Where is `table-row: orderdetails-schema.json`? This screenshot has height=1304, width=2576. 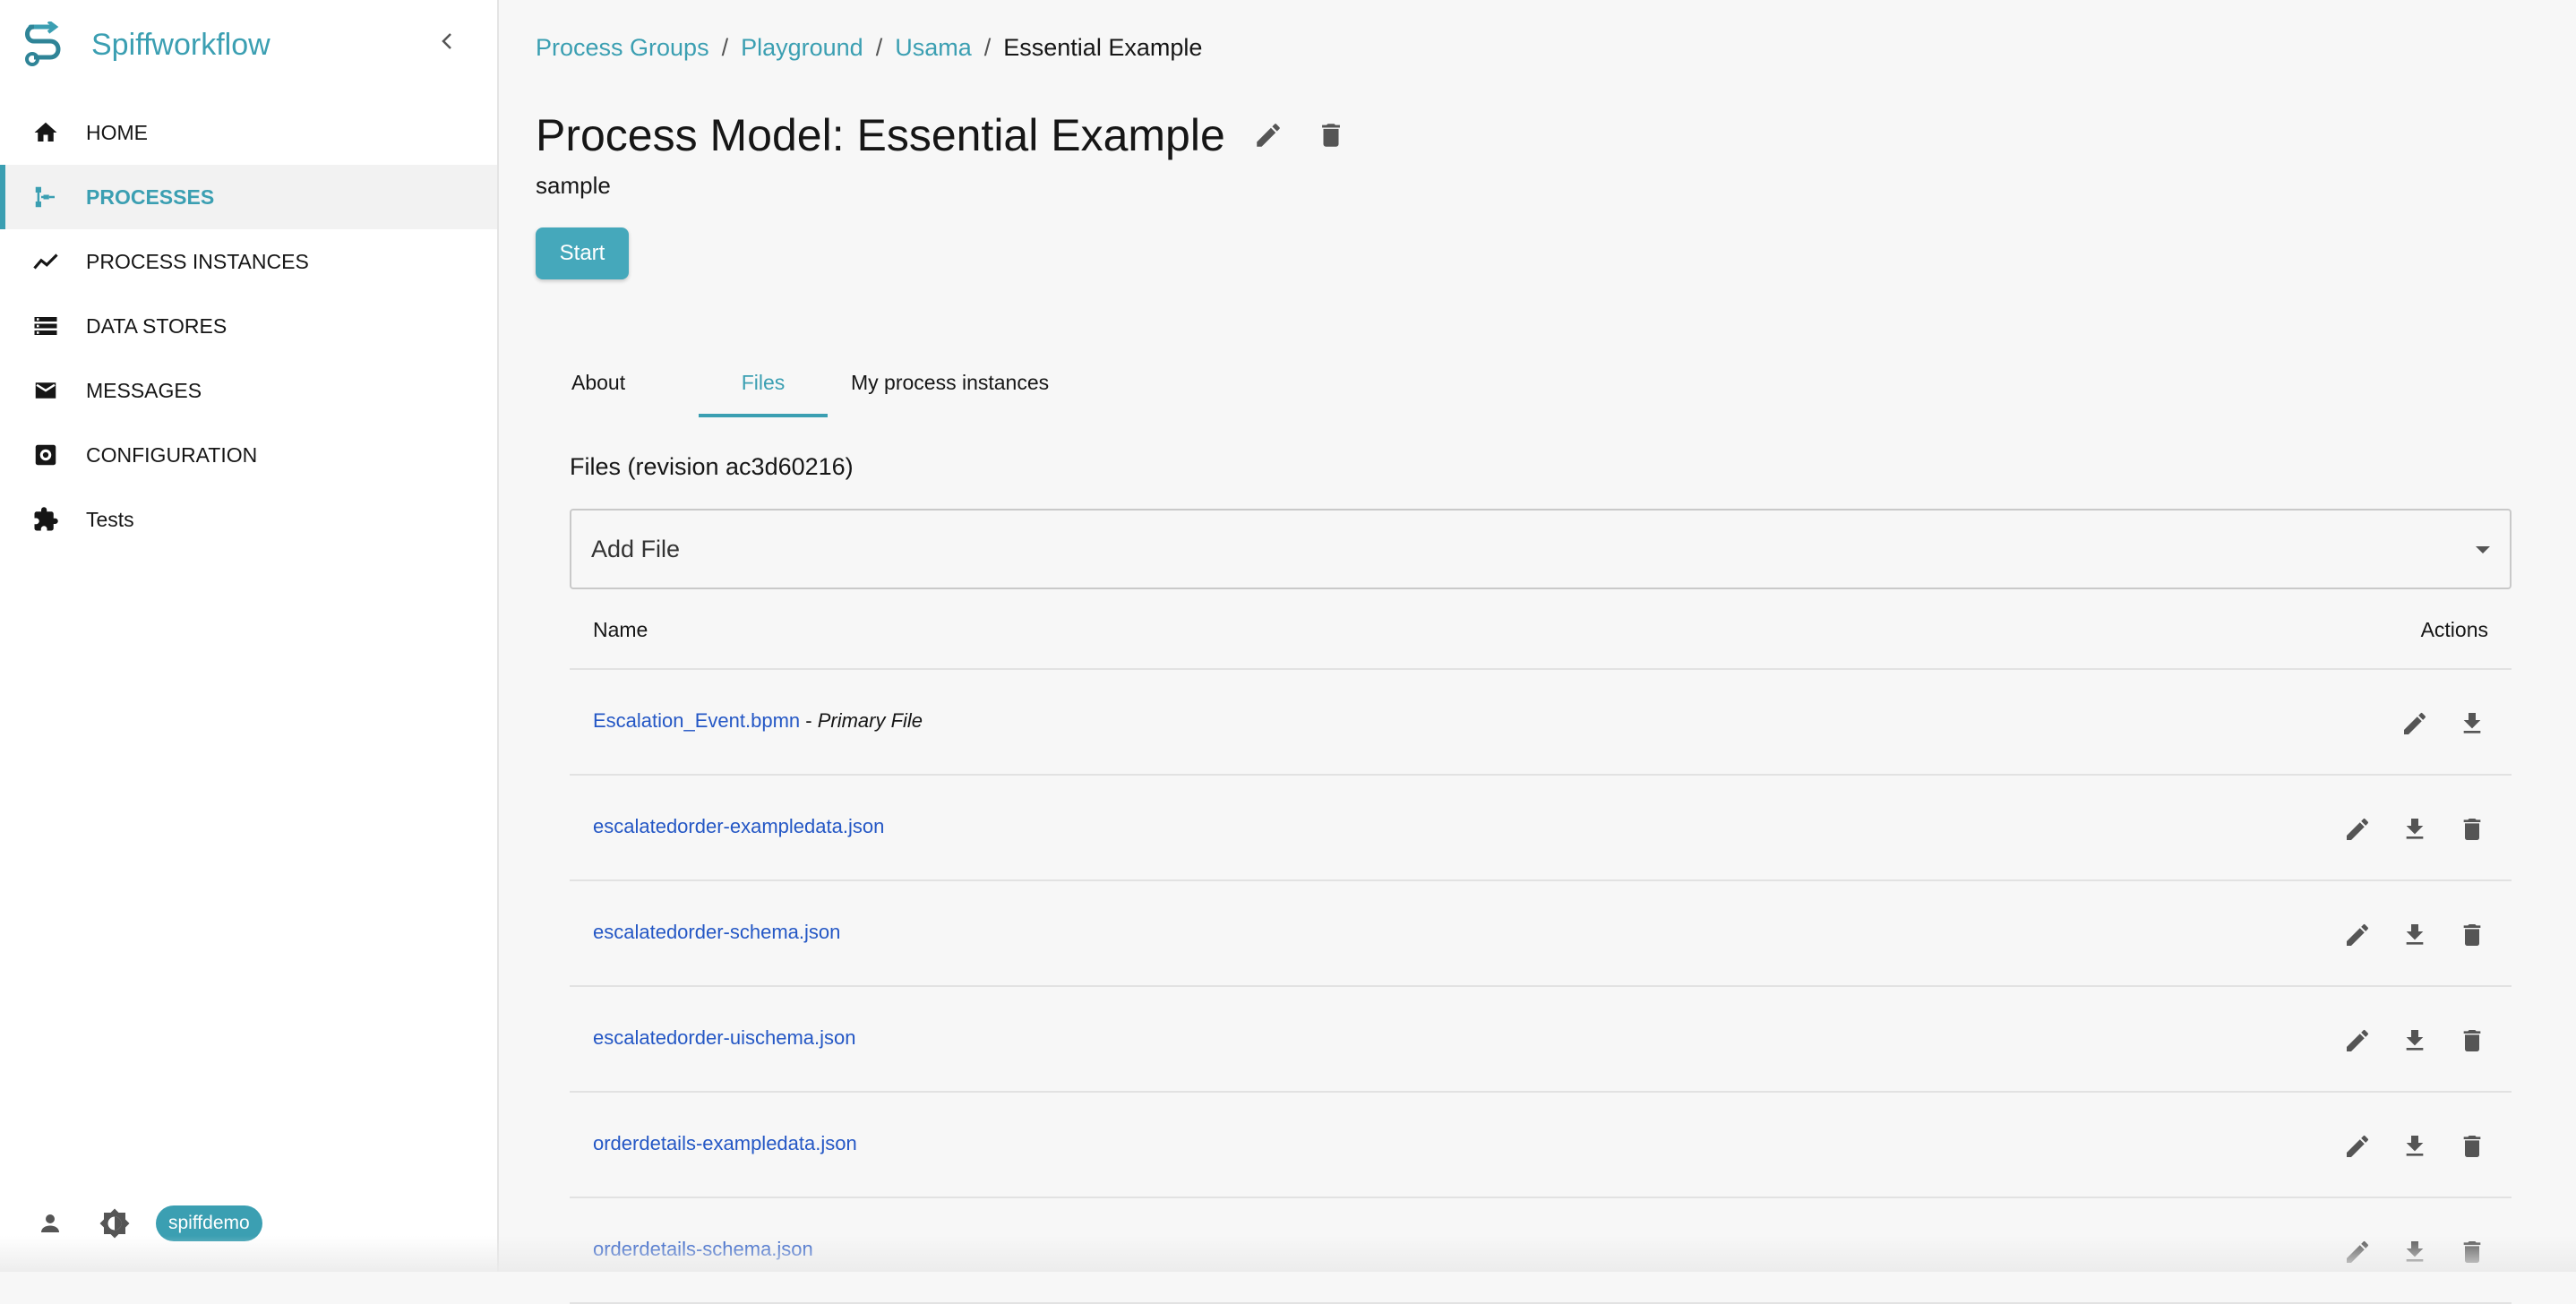 table-row: orderdetails-schema.json is located at coordinates (1541, 1251).